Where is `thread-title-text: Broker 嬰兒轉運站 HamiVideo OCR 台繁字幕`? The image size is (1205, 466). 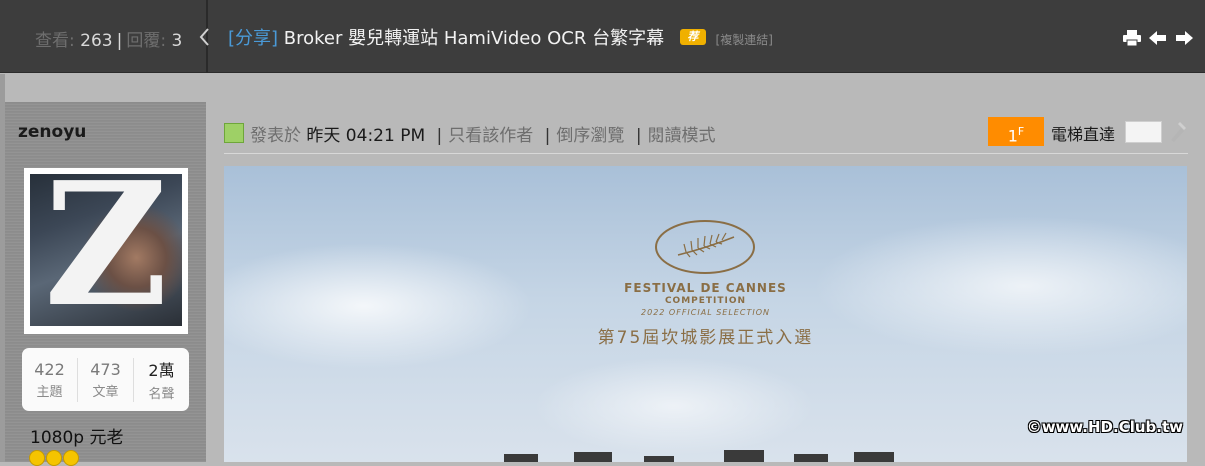 thread-title-text: Broker 嬰兒轉運站 HamiVideo OCR 台繁字幕 is located at coordinates (474, 38).